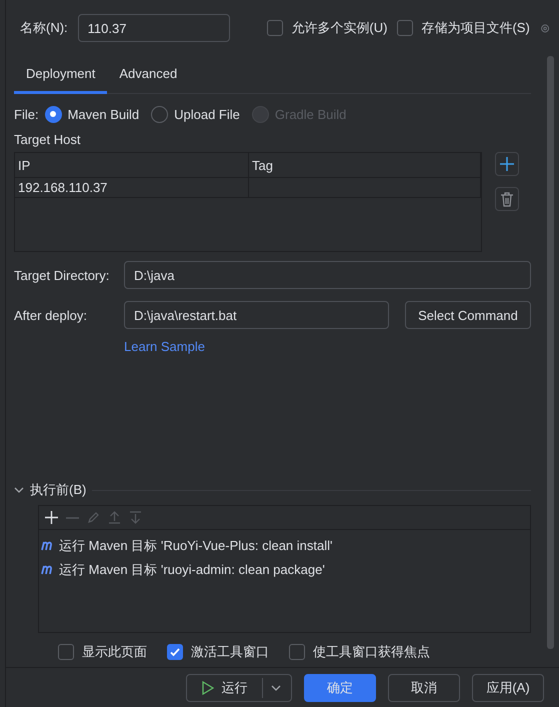 Image resolution: width=559 pixels, height=707 pixels. Describe the element at coordinates (207, 114) in the screenshot. I see `radio-label: Upload File` at that location.